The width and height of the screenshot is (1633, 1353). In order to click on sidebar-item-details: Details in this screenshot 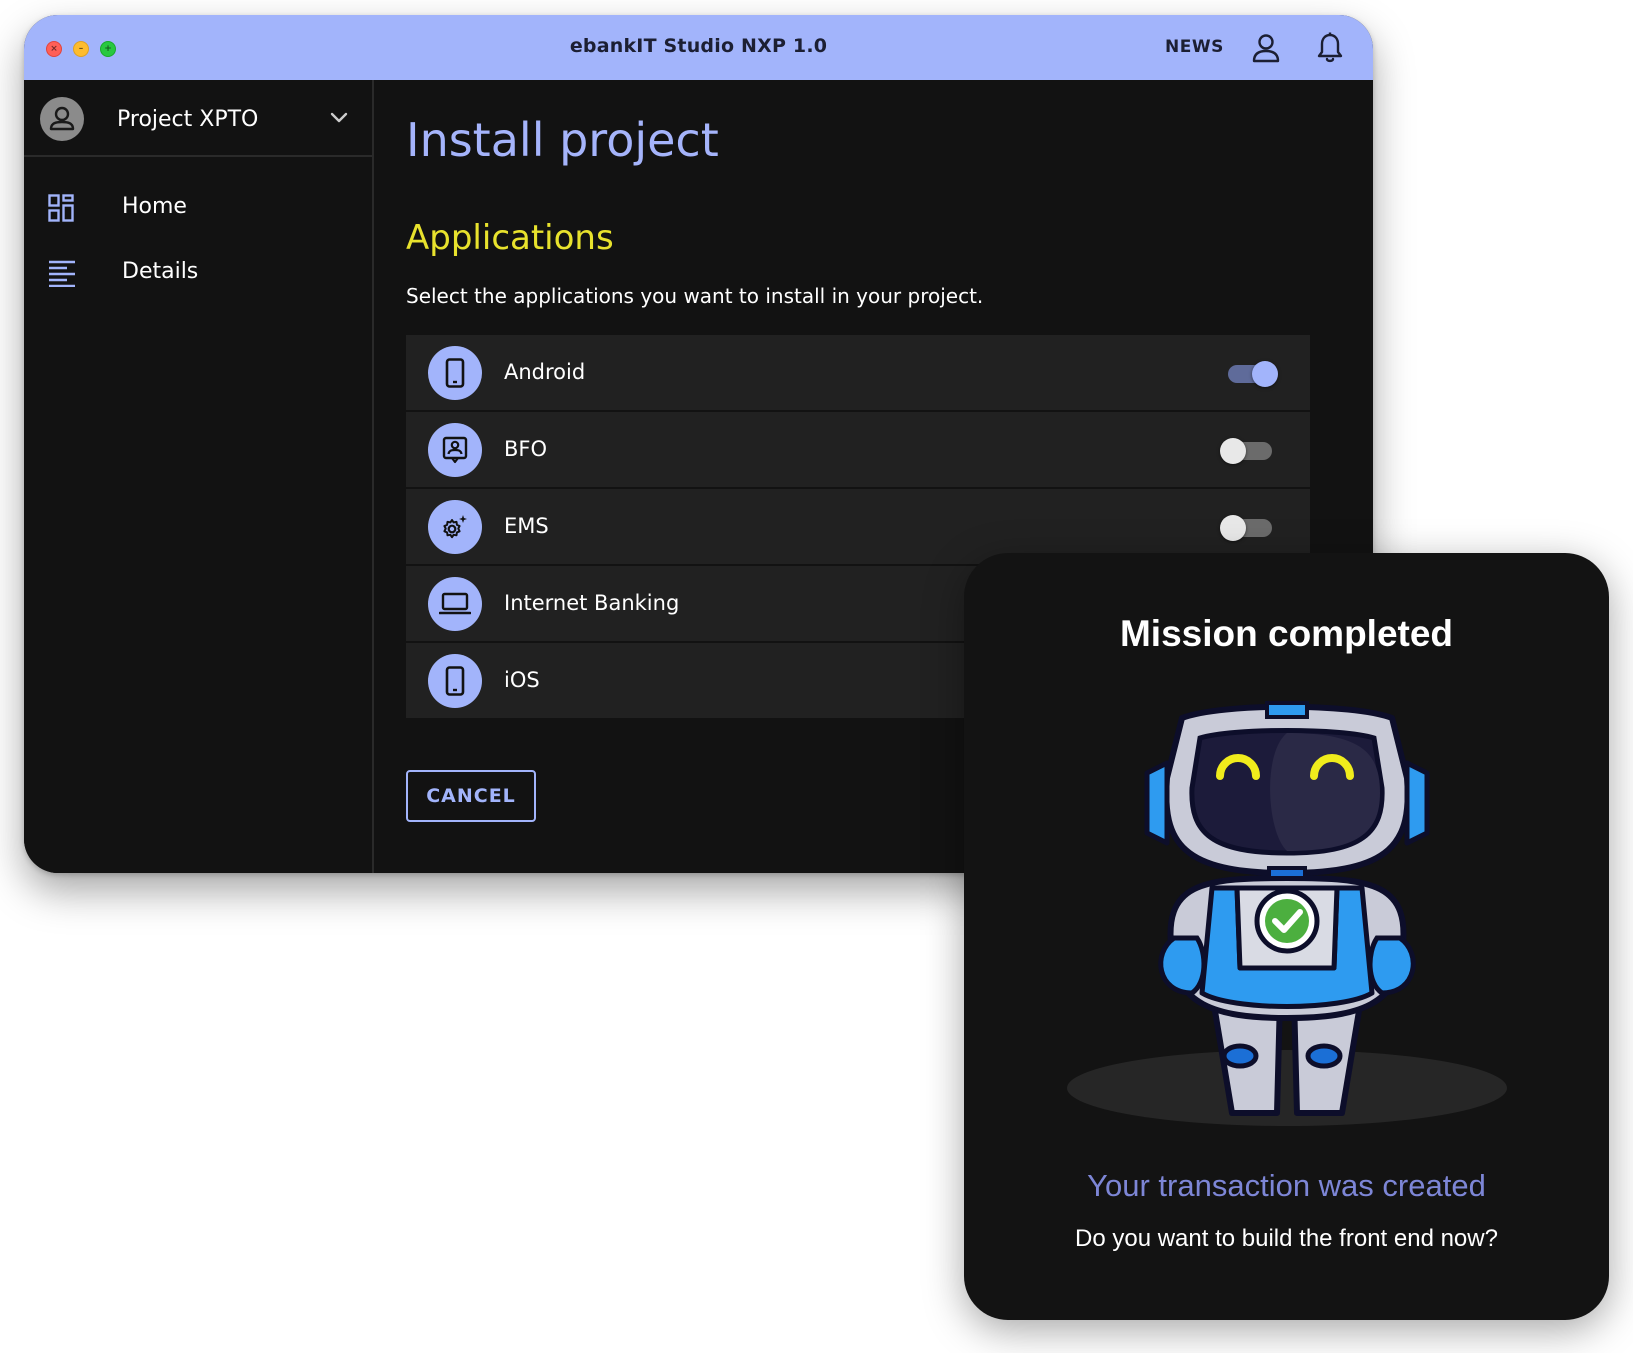, I will do `click(198, 273)`.